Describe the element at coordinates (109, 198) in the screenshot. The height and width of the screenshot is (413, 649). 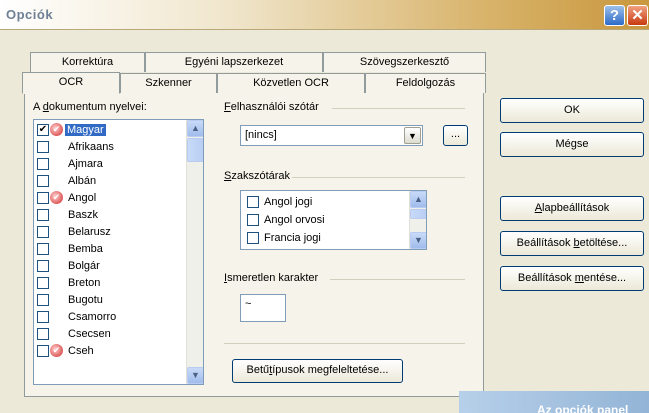
I see `list-item: ✔ Angol` at that location.